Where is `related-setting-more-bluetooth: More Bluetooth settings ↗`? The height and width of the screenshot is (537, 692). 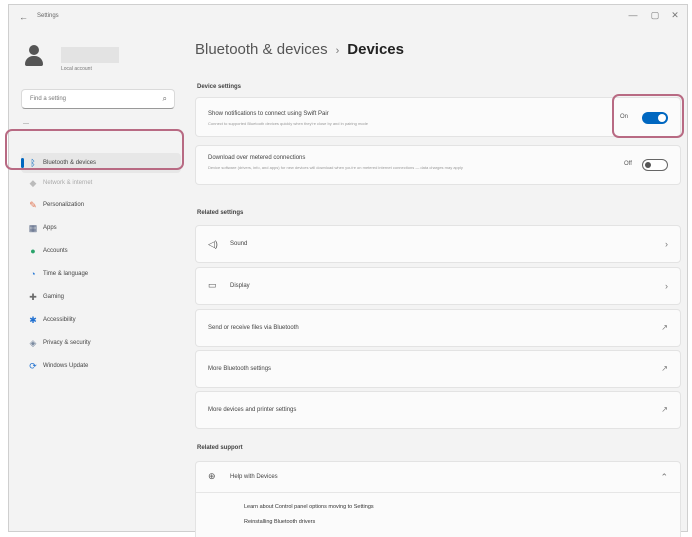
related-setting-more-bluetooth: More Bluetooth settings ↗ is located at coordinates (438, 369).